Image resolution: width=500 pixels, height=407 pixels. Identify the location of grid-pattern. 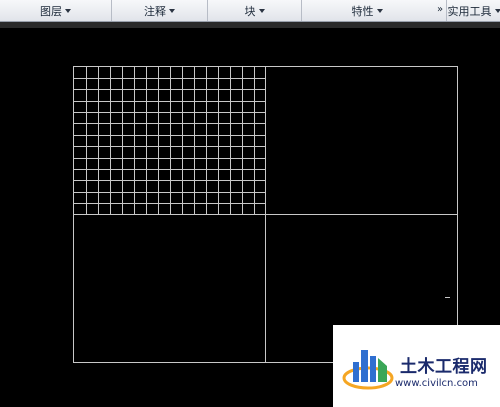
(169, 140).